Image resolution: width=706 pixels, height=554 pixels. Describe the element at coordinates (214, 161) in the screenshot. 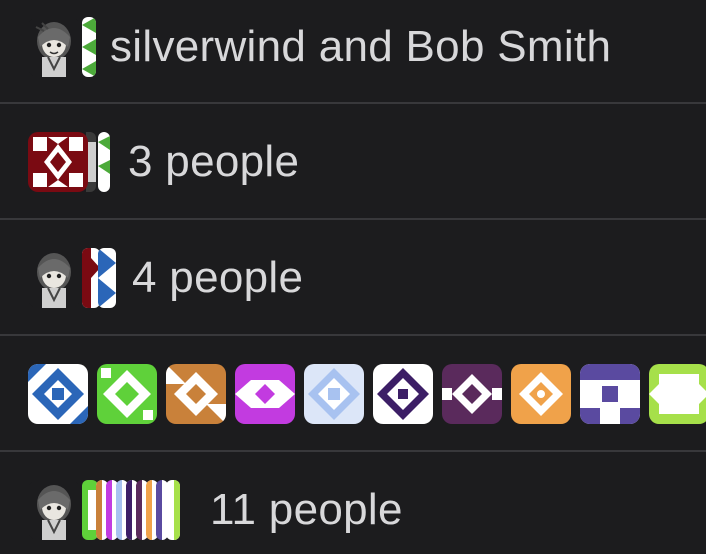

I see `conversation-title: 3 people` at that location.